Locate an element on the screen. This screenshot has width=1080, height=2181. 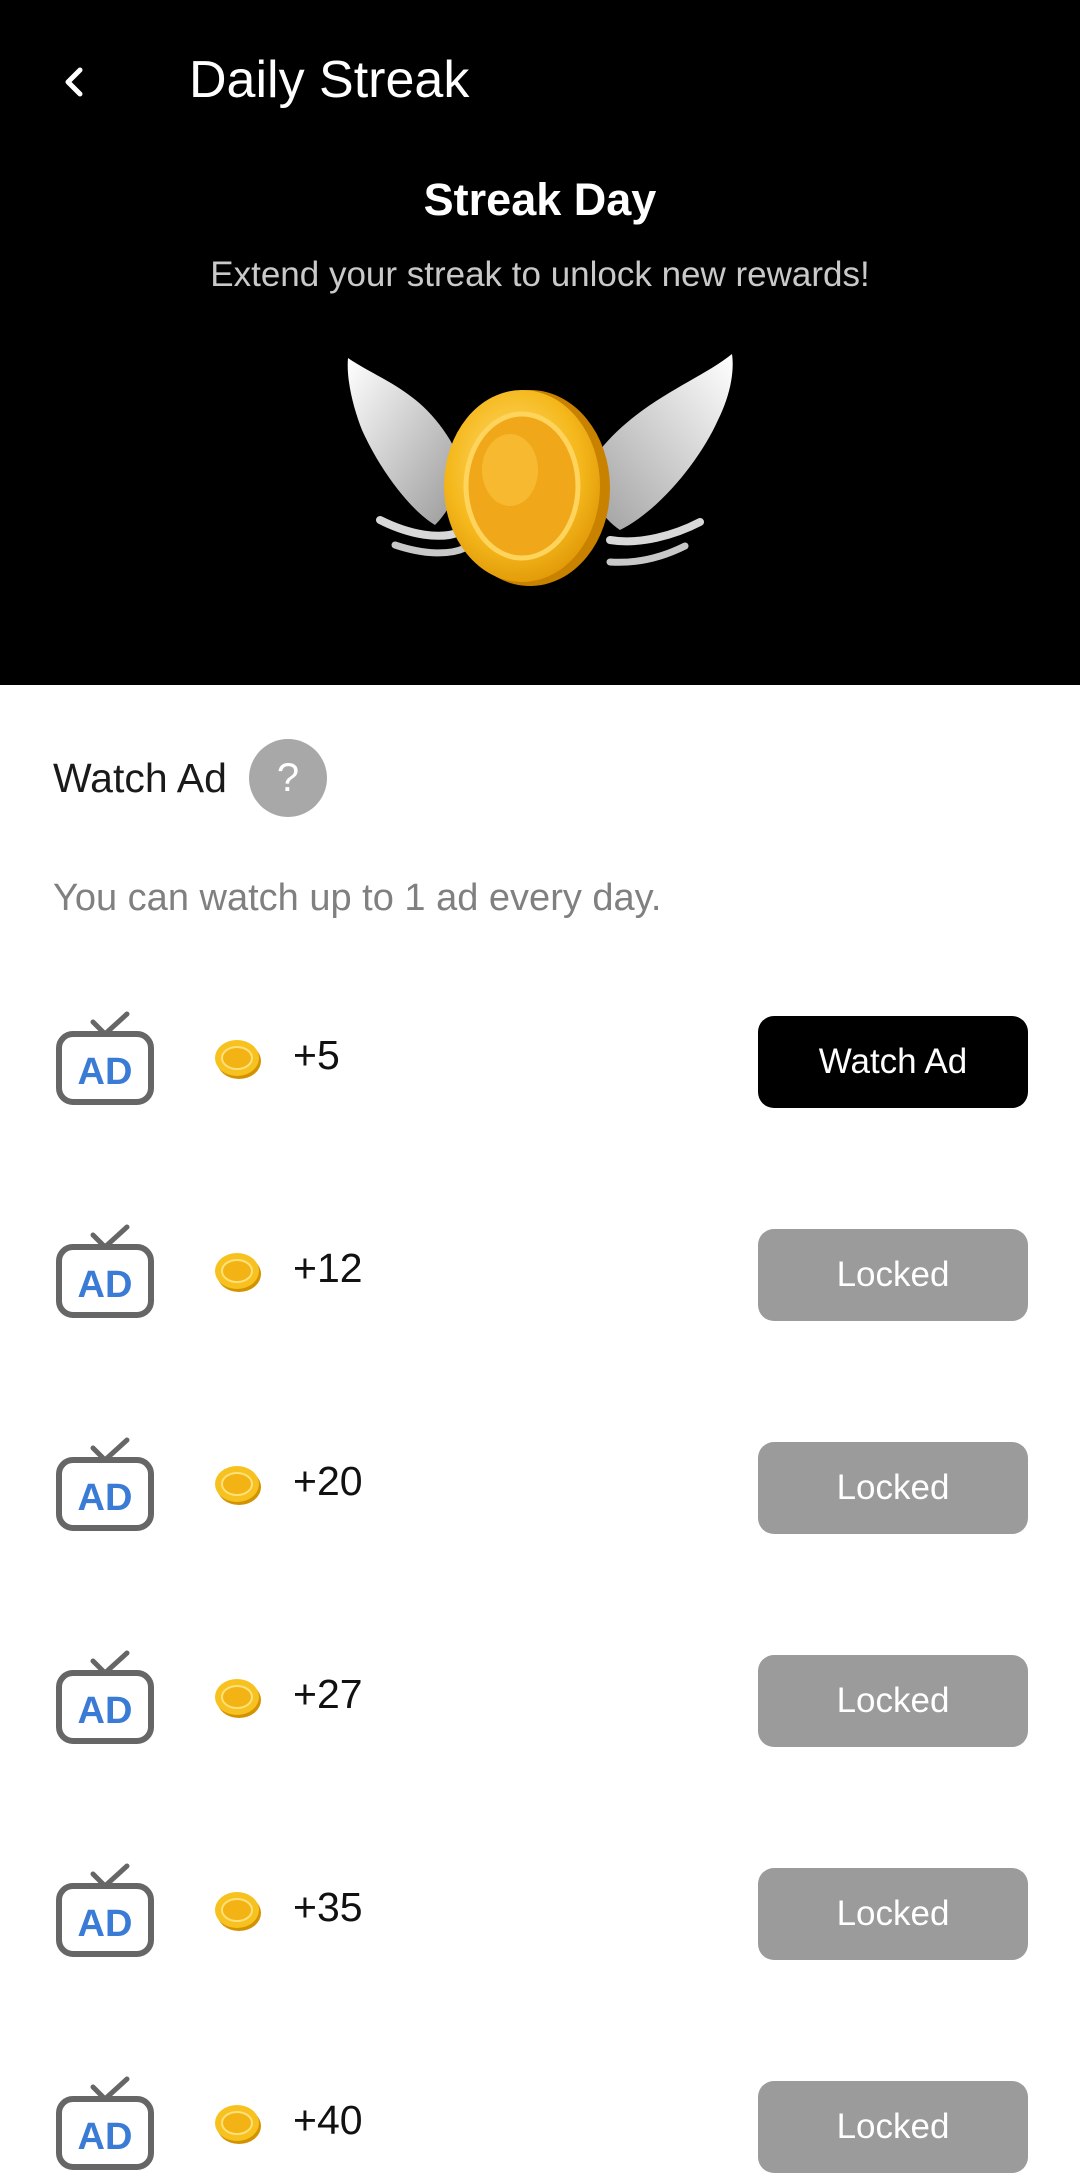
watch-ad-header: Watch Ad ? is located at coordinates (190, 778).